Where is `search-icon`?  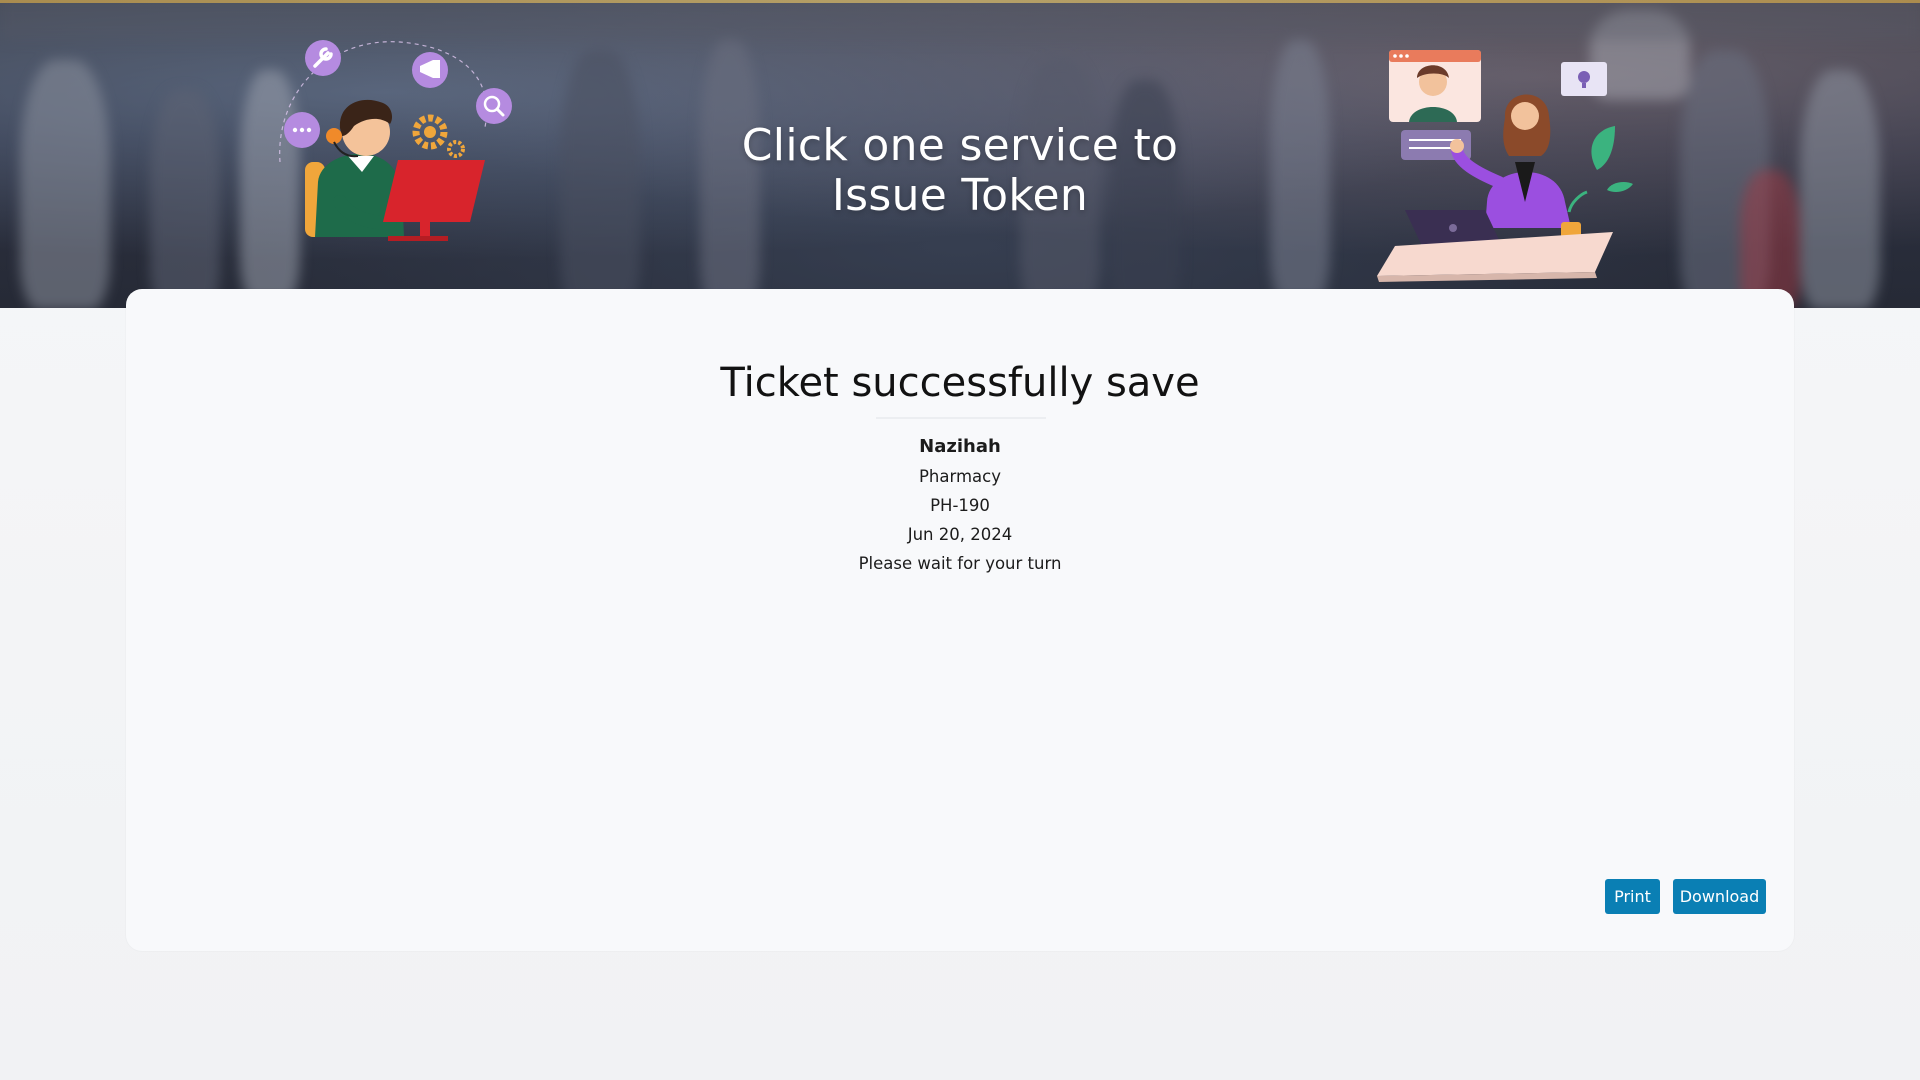
search-icon is located at coordinates (494, 106).